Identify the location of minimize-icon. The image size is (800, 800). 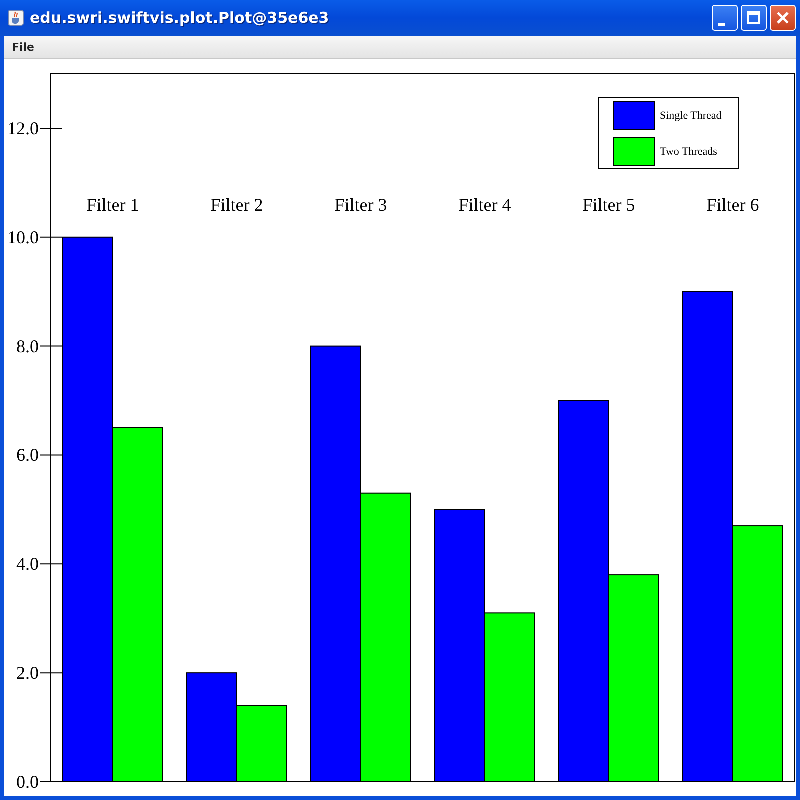
(721, 24).